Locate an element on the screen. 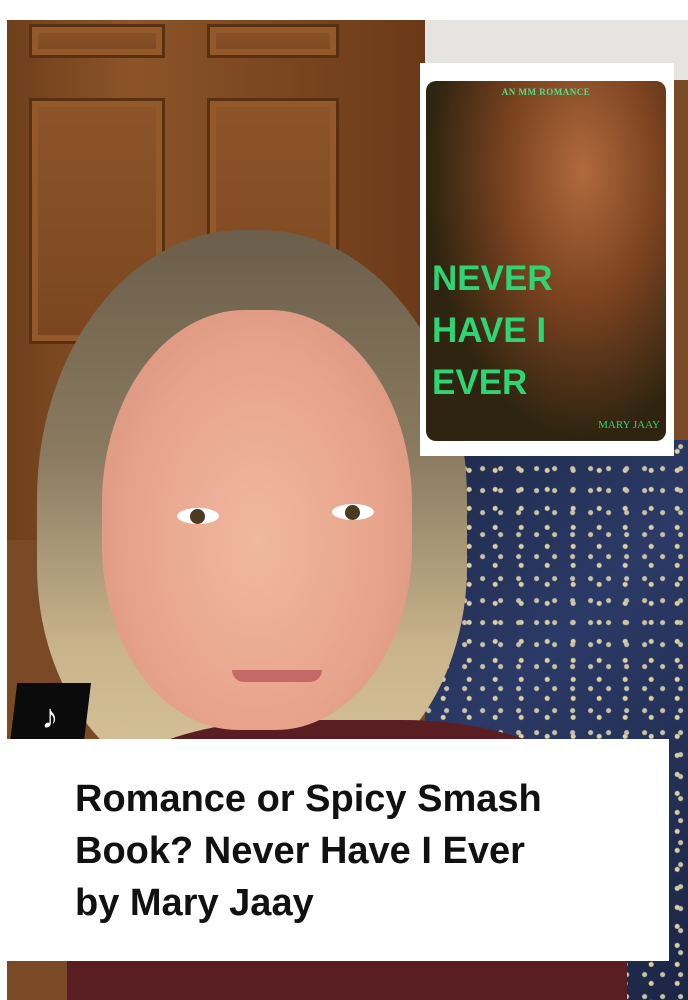  tiktok-icon: ♪ is located at coordinates (50, 716).